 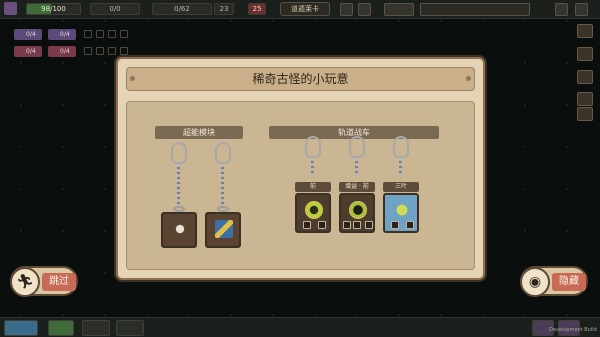 What do you see at coordinates (358, 210) in the screenshot?
I see `gear-icon` at bounding box center [358, 210].